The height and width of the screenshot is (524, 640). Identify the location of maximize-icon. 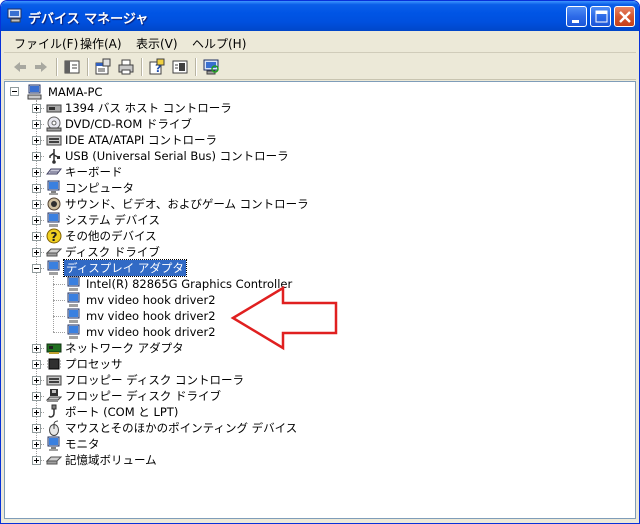
(601, 16).